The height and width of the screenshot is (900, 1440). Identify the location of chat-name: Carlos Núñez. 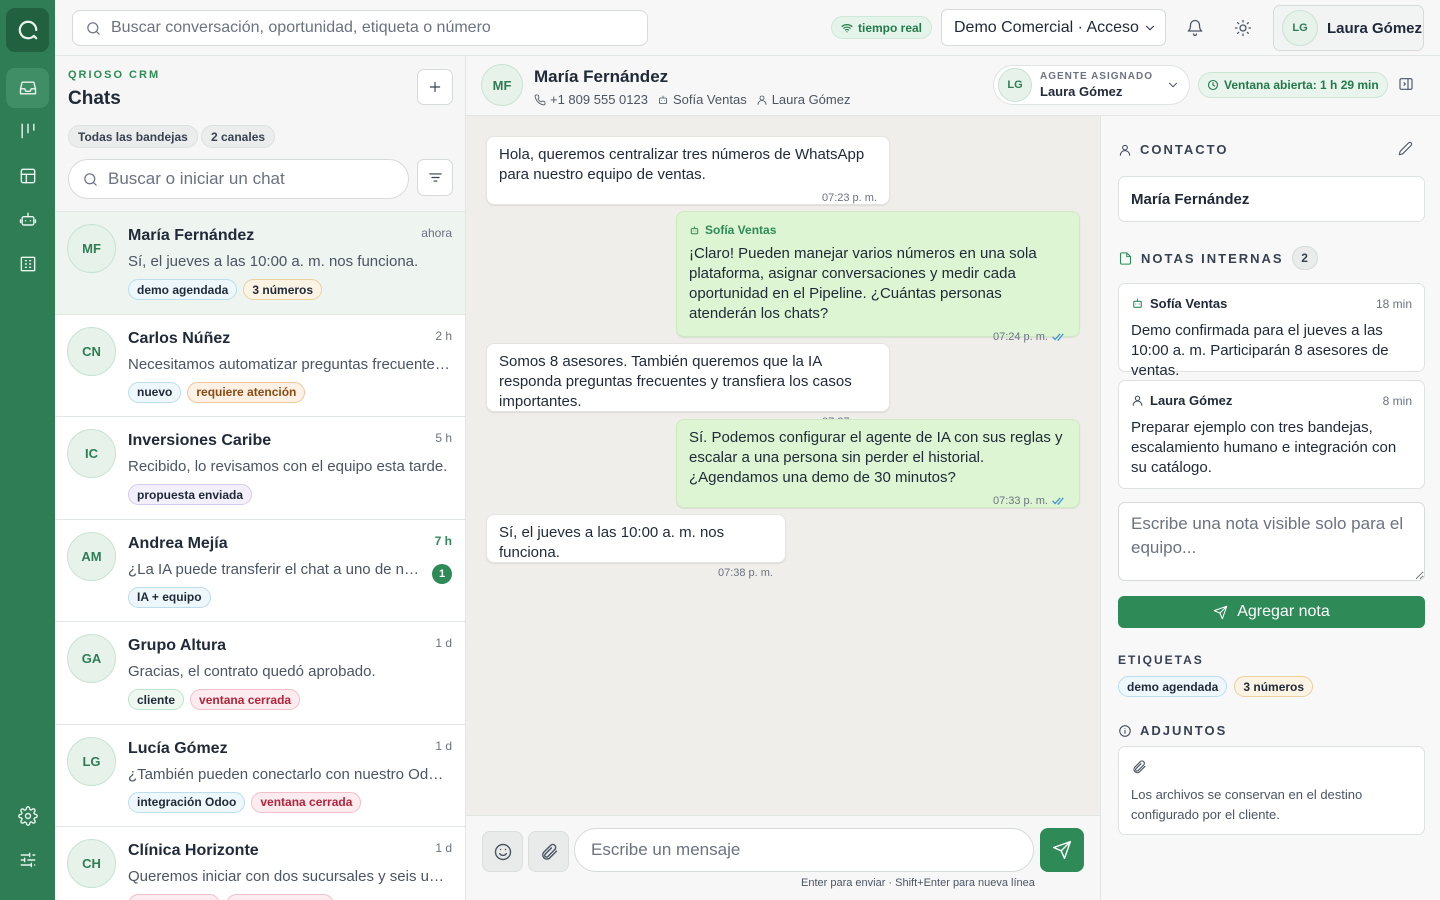
(179, 338).